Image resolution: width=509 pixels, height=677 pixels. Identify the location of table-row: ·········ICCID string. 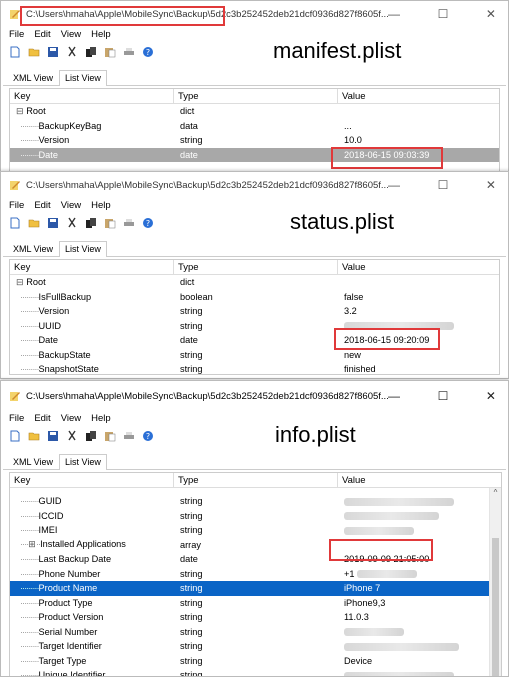
(255, 516).